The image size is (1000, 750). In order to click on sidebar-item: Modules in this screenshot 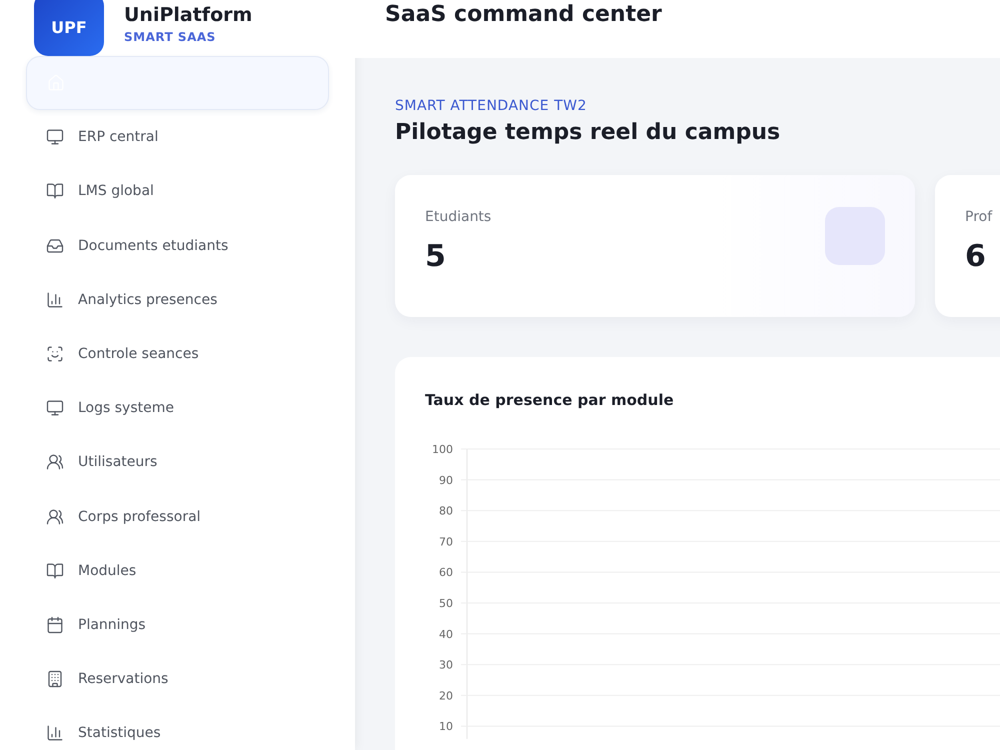, I will do `click(177, 571)`.